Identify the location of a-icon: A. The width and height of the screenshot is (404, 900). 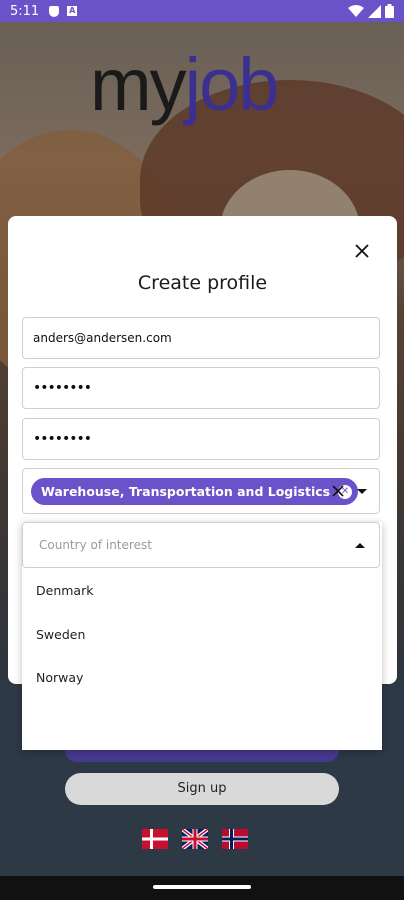
(72, 11).